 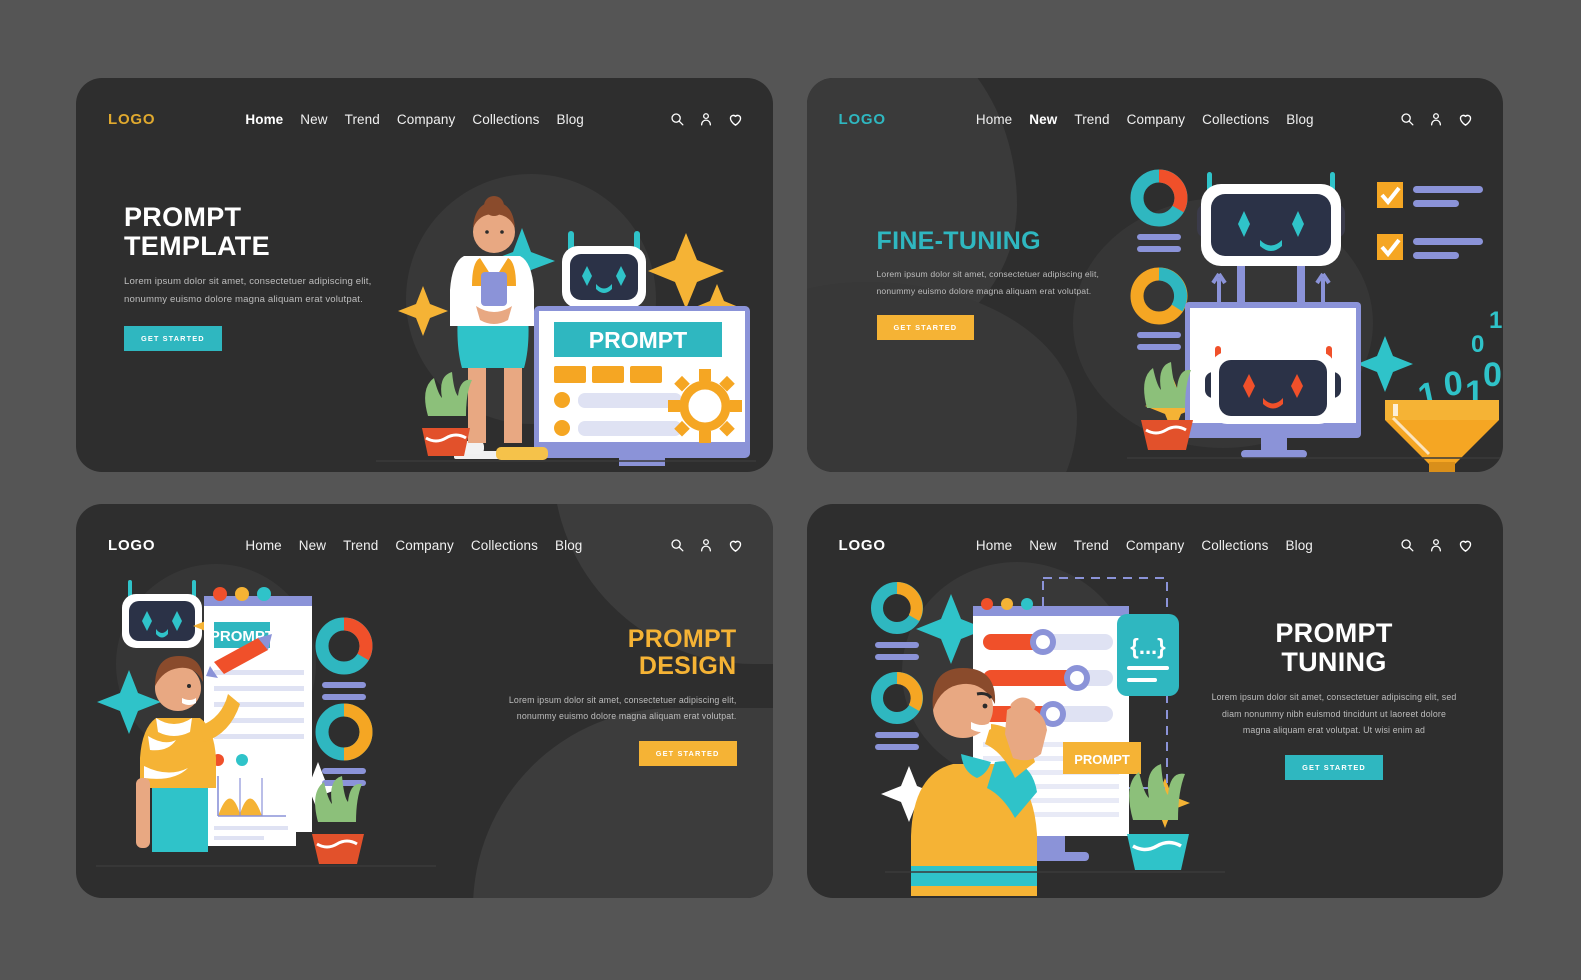 What do you see at coordinates (1334, 662) in the screenshot?
I see `title-line-2: TUNING` at bounding box center [1334, 662].